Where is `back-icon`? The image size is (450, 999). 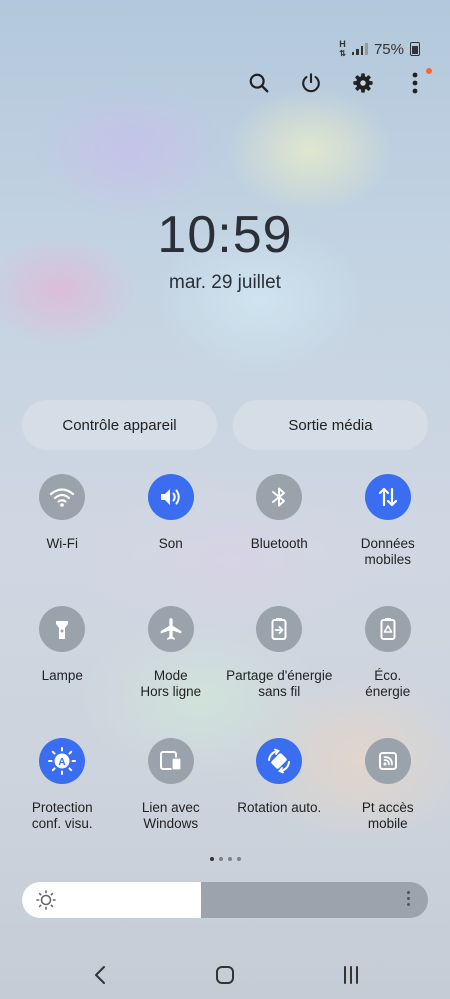 back-icon is located at coordinates (100, 975).